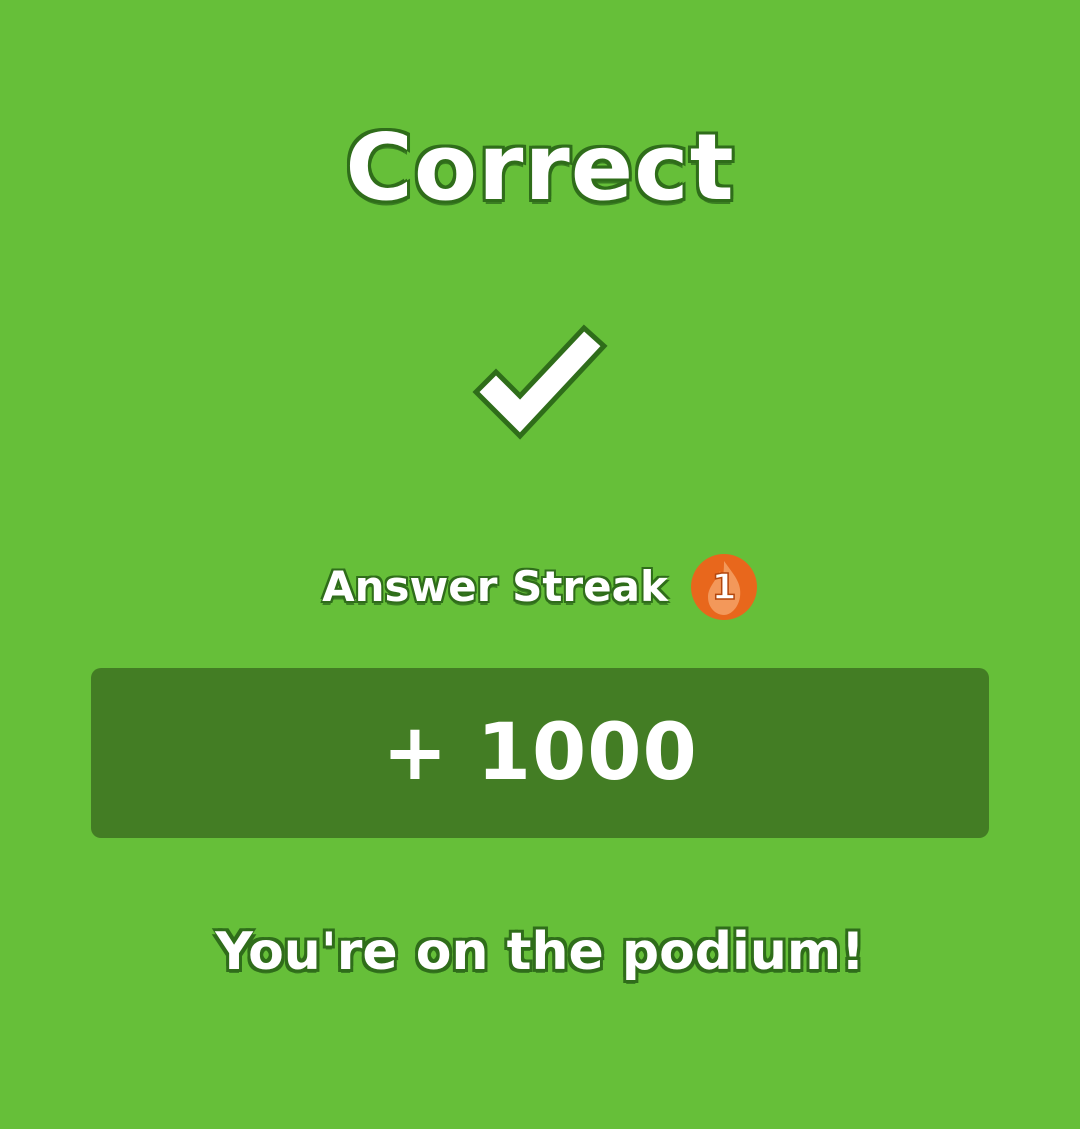  Describe the element at coordinates (540, 167) in the screenshot. I see `result-title: Correct` at that location.